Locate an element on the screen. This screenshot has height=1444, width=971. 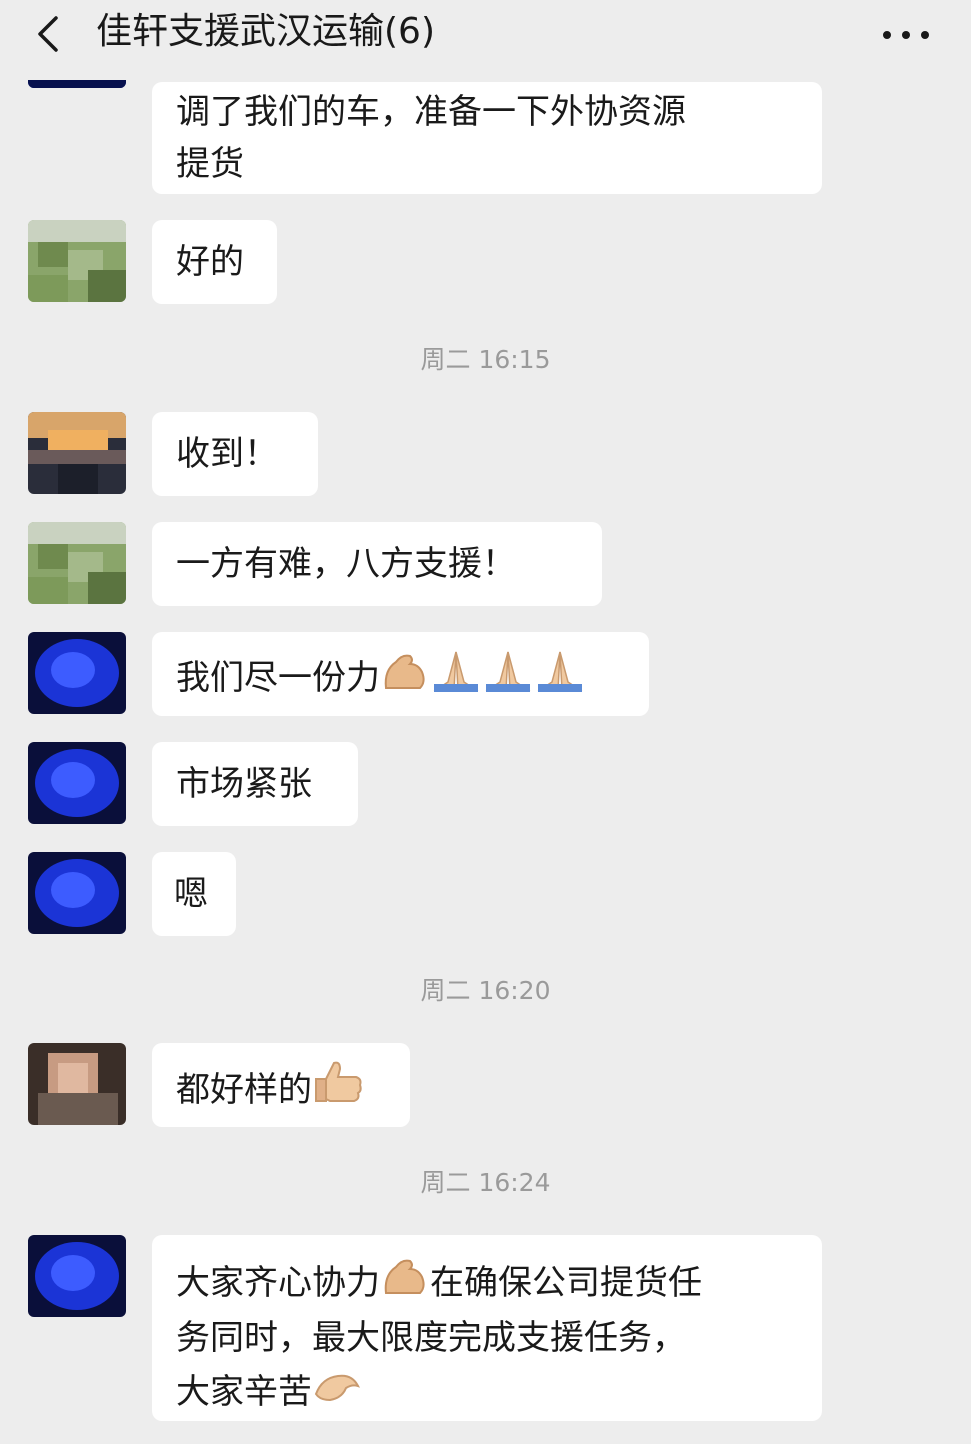
back-button is located at coordinates (50, 34).